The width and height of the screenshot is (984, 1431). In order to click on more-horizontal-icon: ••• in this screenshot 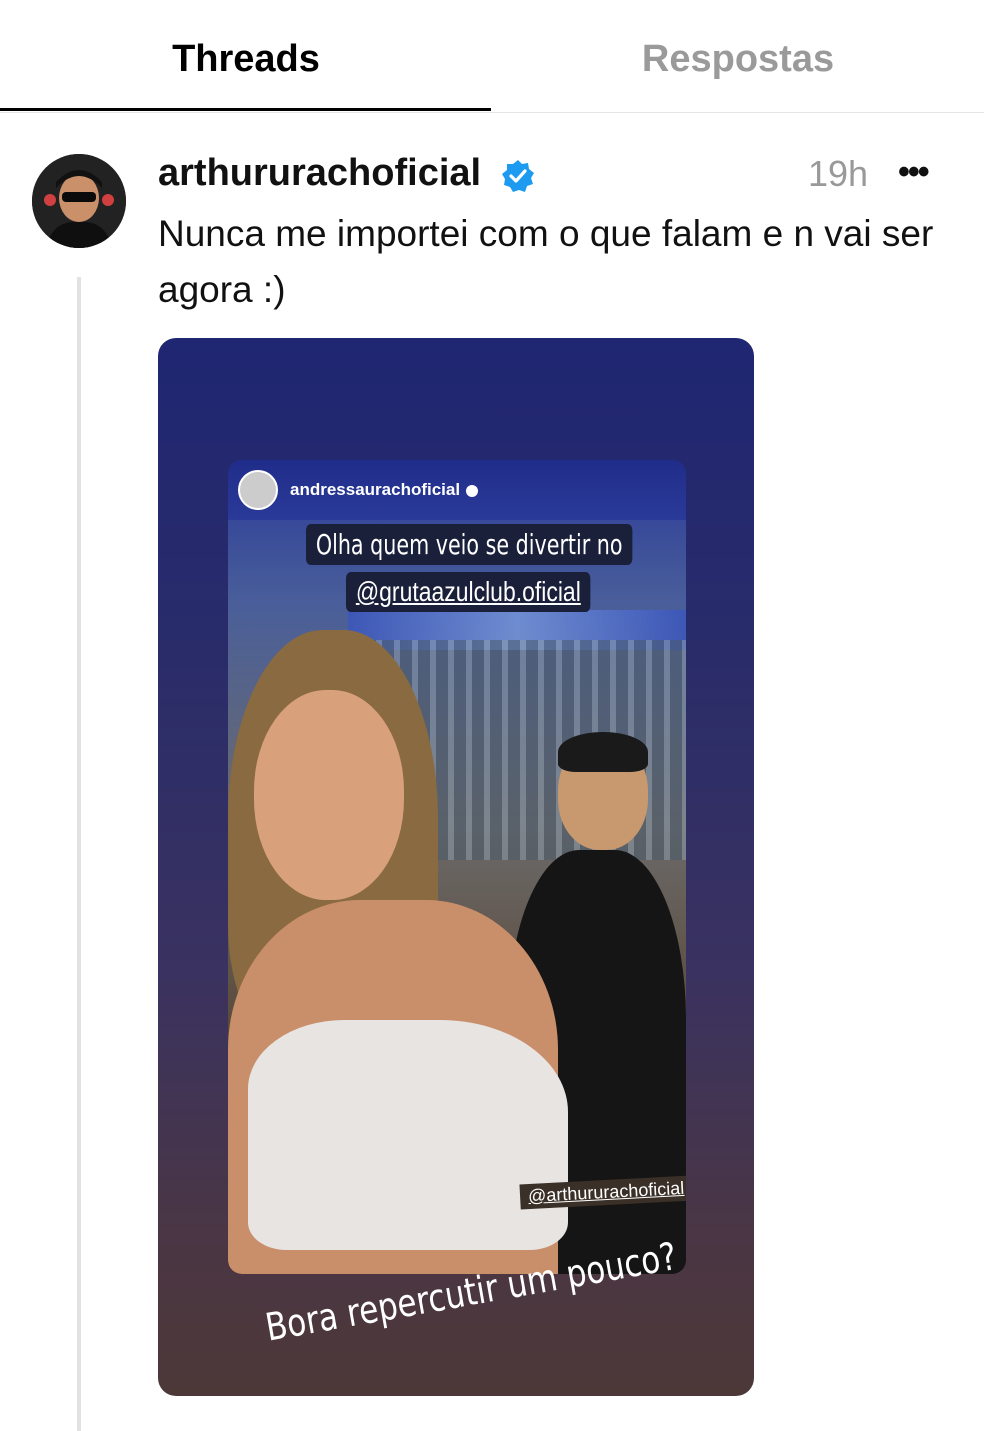, I will do `click(914, 172)`.